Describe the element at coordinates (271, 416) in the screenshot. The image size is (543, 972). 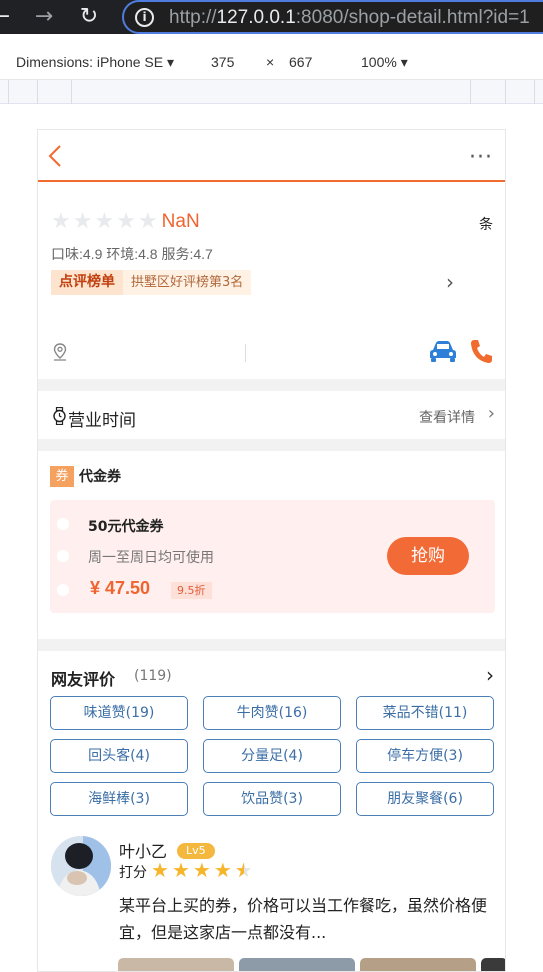
I see `business-hours-row: 营业时间 查看详情 ›` at that location.